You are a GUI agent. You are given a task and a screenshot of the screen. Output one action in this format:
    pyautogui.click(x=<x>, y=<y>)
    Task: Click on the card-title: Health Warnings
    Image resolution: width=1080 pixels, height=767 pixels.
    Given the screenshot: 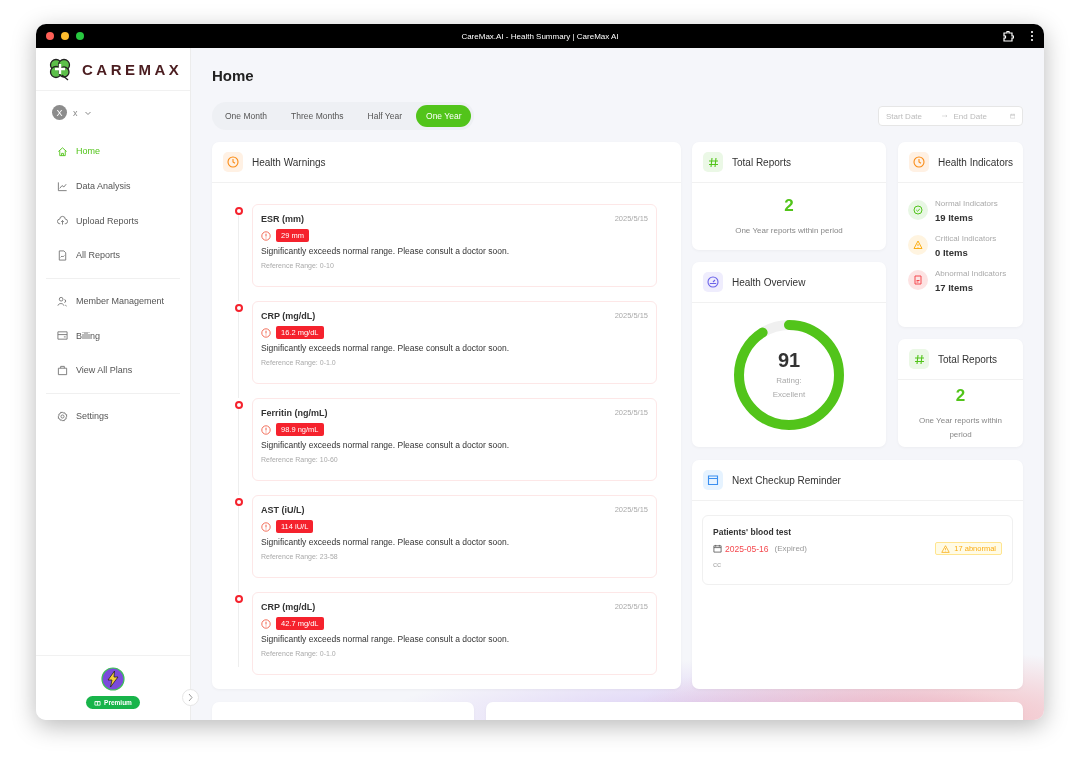 What is the action you would take?
    pyautogui.click(x=289, y=162)
    